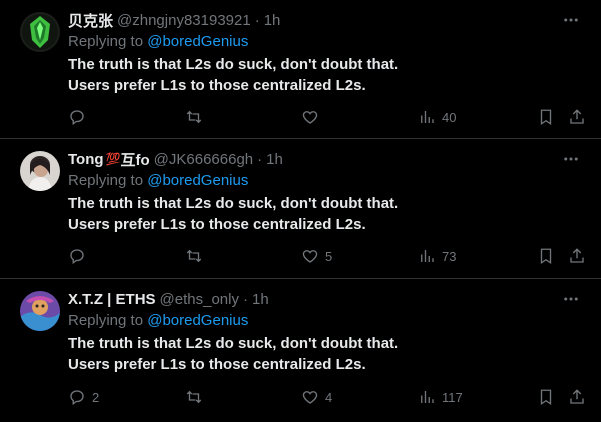 The width and height of the screenshot is (601, 422). I want to click on like-count: 5, so click(329, 256).